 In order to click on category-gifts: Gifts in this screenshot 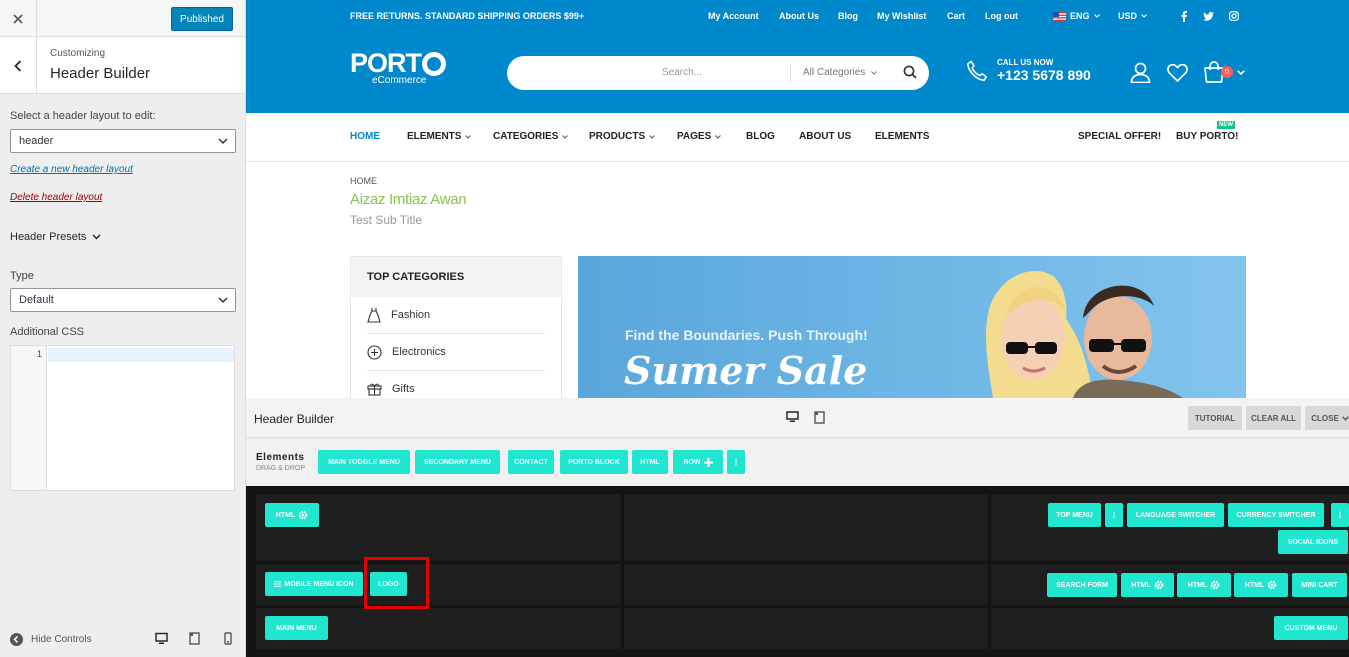, I will do `click(456, 384)`.